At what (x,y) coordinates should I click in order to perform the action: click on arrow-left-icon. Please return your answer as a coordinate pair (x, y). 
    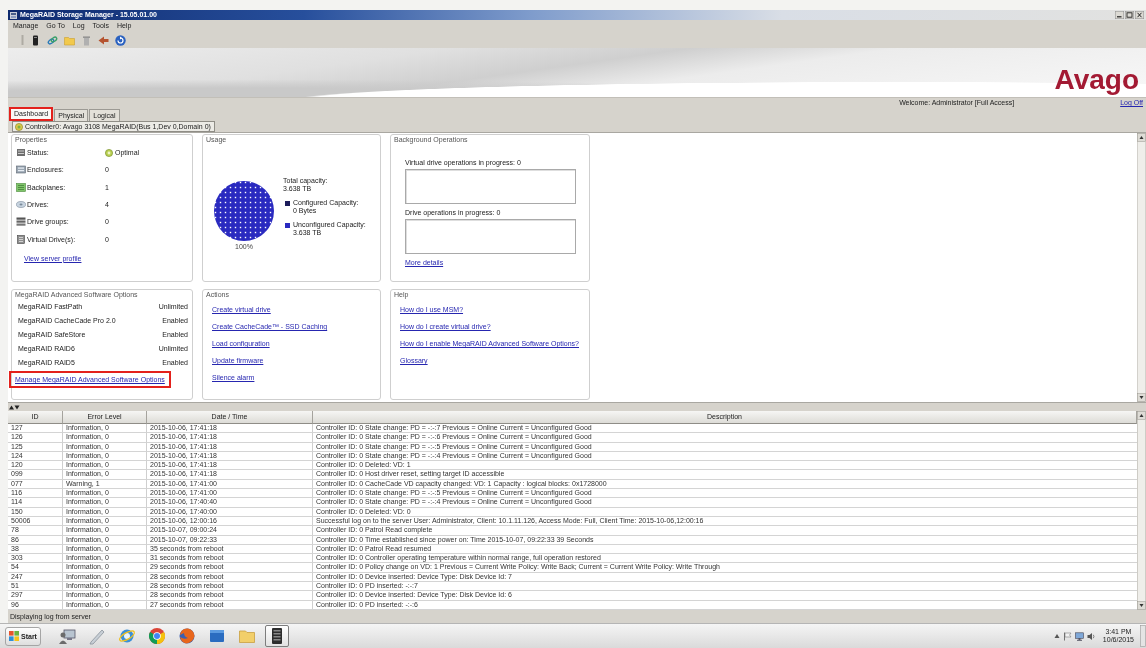
    Looking at the image, I should click on (103, 40).